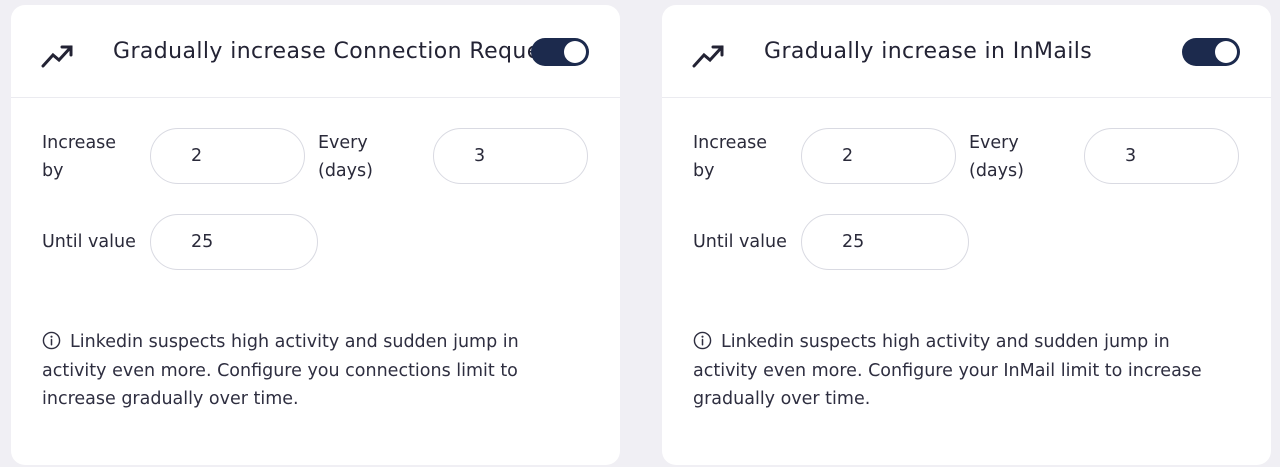 This screenshot has width=1280, height=467. I want to click on card-header: Gradually increase in InMails, so click(966, 51).